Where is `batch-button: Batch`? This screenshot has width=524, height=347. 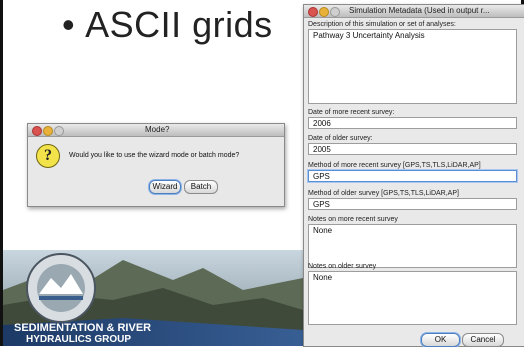
batch-button: Batch is located at coordinates (201, 187).